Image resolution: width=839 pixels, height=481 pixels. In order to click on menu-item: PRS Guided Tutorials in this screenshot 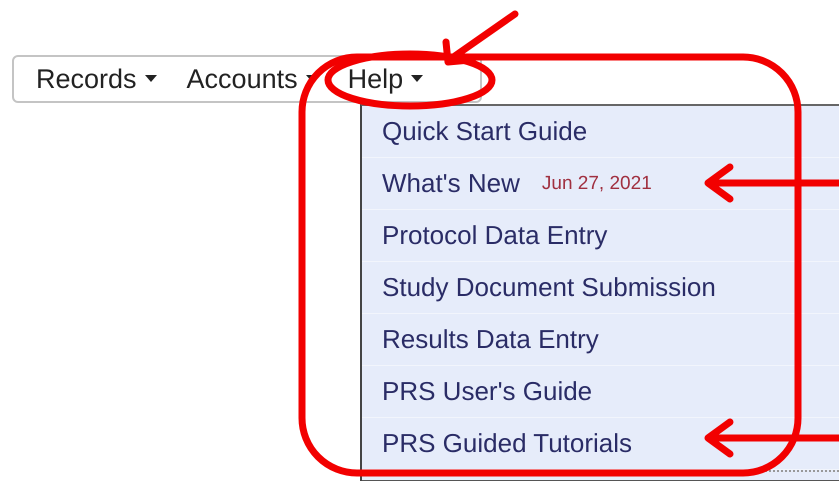, I will do `click(600, 444)`.